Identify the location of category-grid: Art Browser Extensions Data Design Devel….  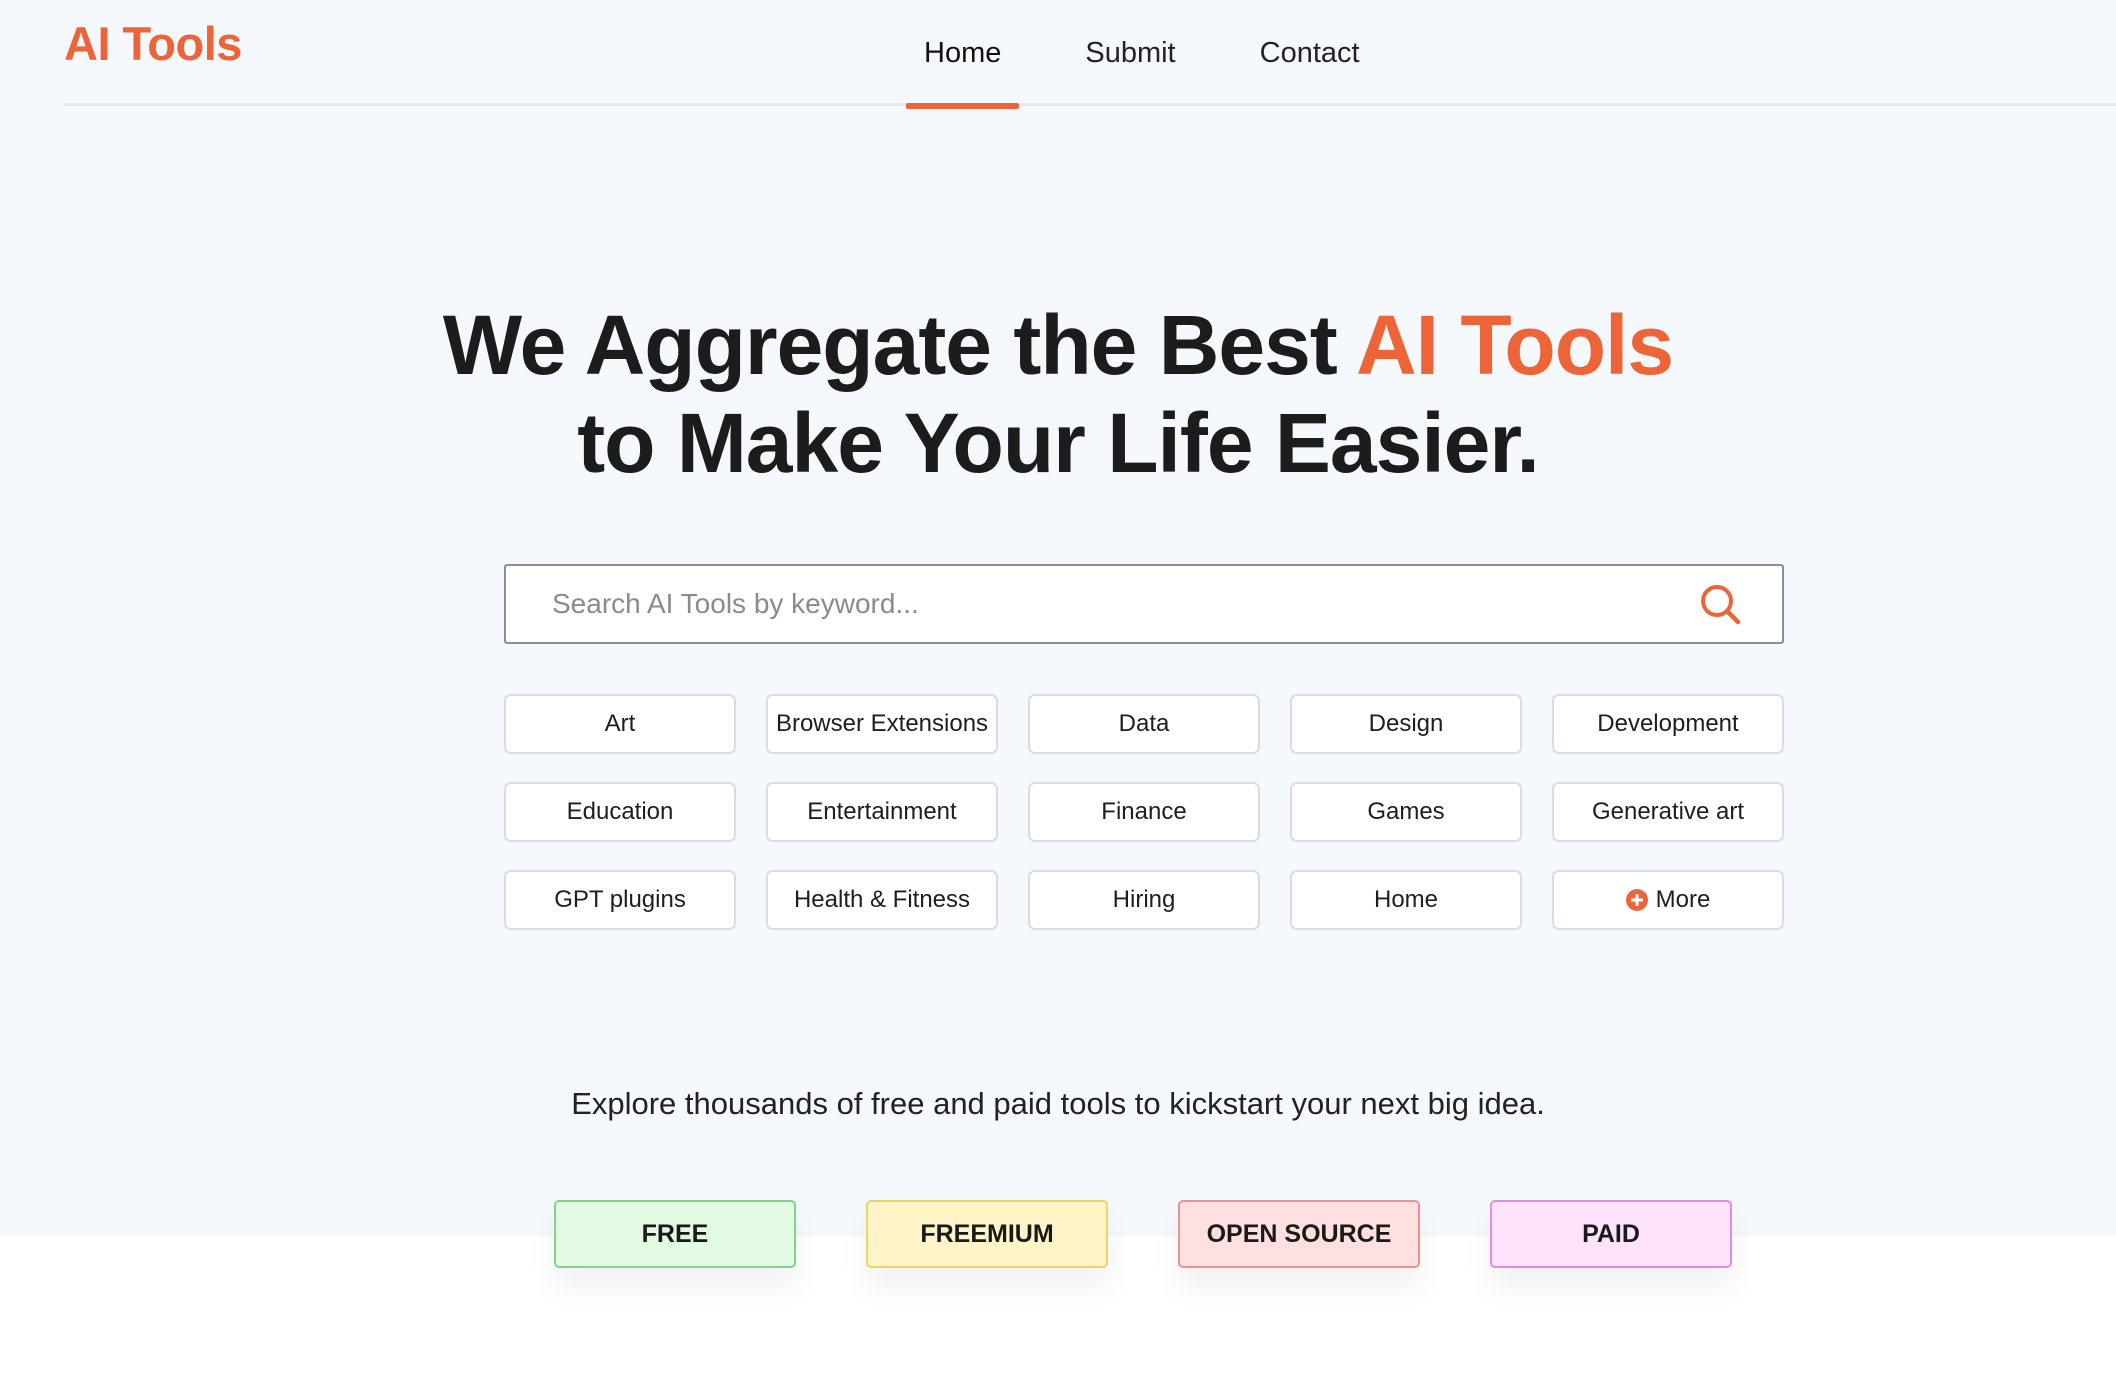
(1144, 812).